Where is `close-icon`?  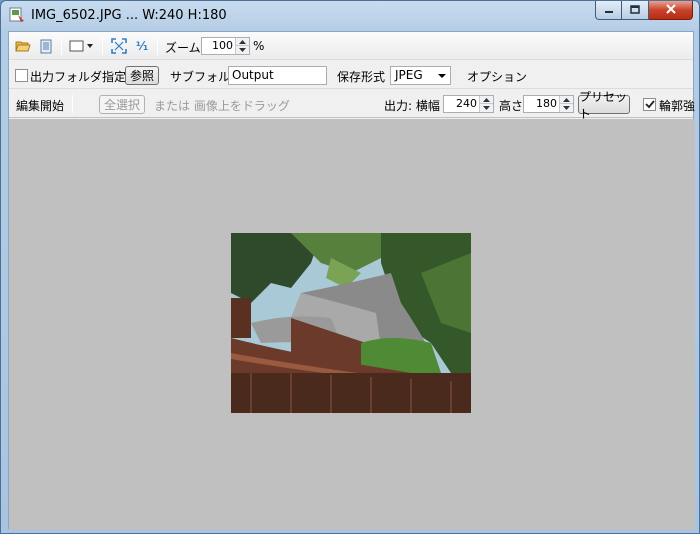
close-icon is located at coordinates (671, 10).